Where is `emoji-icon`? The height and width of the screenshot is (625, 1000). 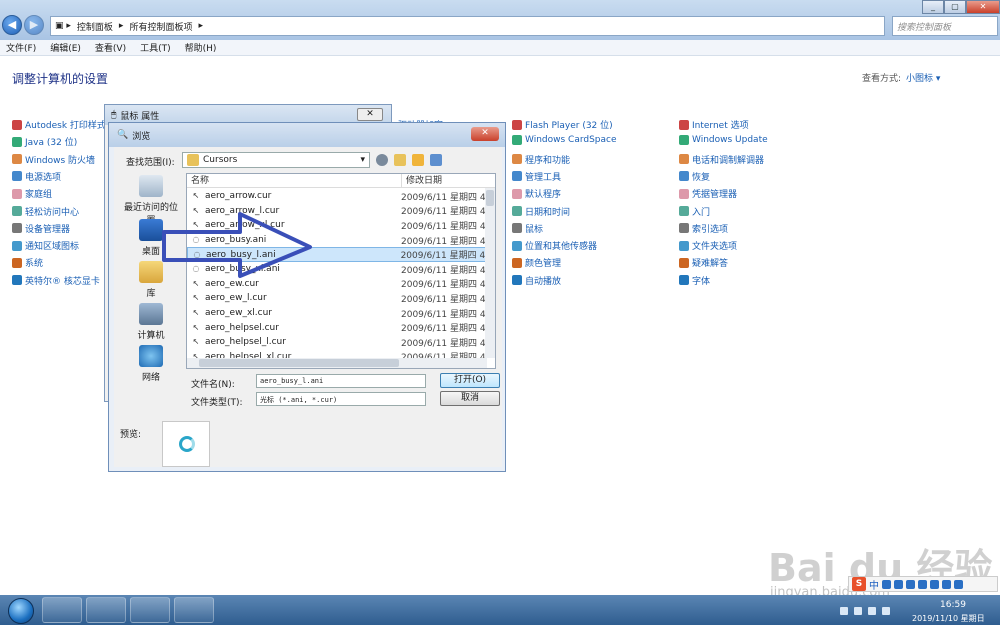
emoji-icon is located at coordinates (898, 584).